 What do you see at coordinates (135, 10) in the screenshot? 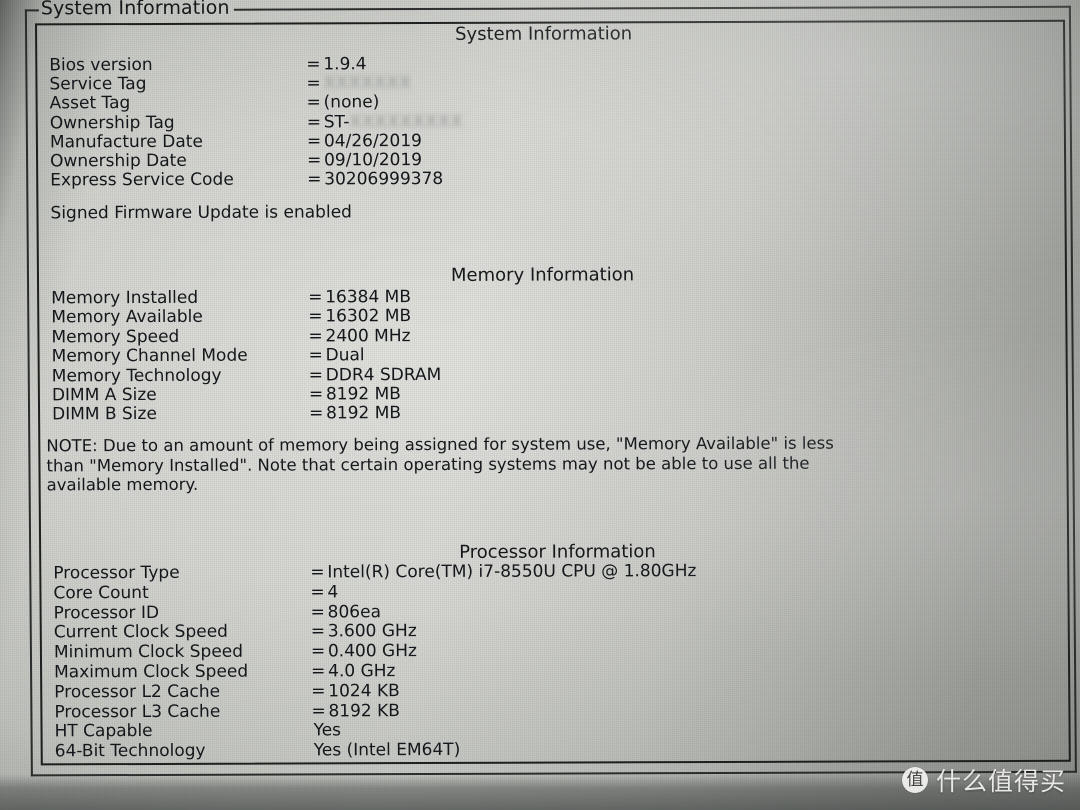
I see `groupbox-title: System Information` at bounding box center [135, 10].